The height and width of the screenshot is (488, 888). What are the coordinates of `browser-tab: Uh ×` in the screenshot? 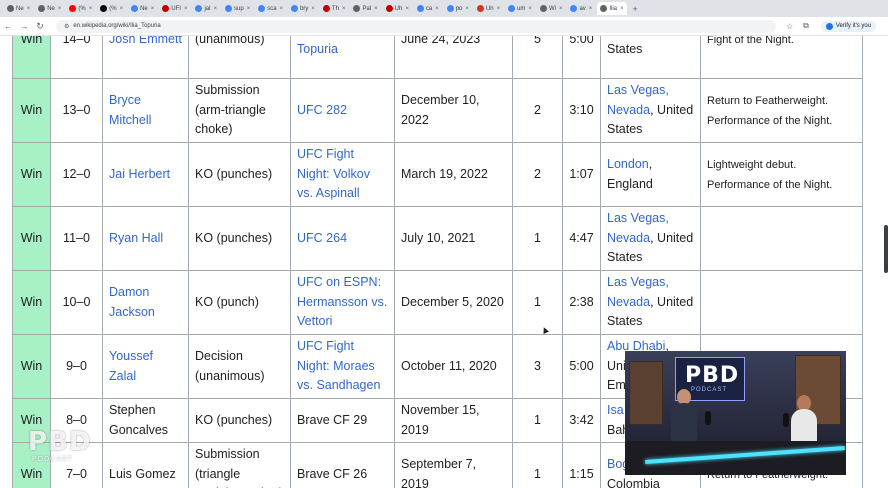 It's located at (397, 8).